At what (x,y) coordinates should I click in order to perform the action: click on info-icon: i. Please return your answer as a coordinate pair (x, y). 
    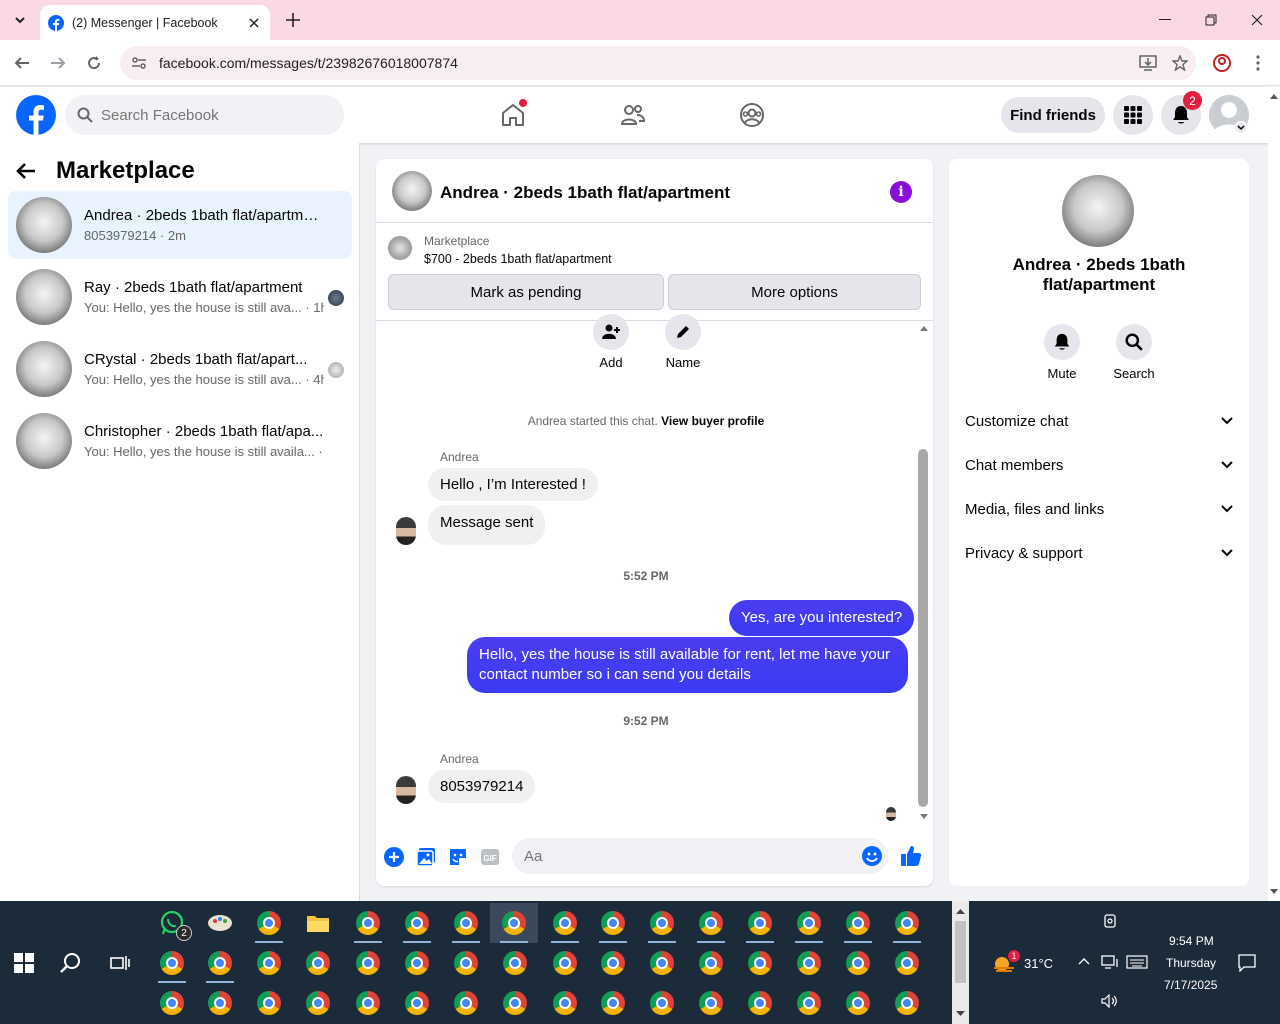
    Looking at the image, I should click on (901, 192).